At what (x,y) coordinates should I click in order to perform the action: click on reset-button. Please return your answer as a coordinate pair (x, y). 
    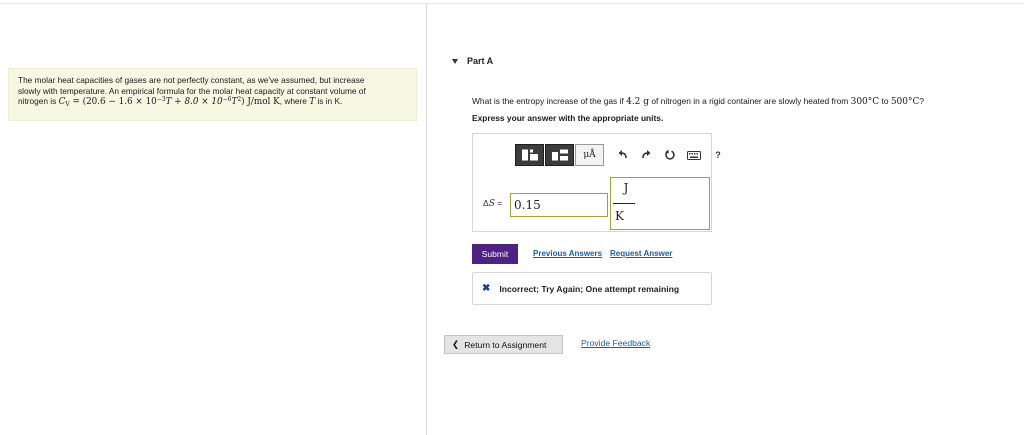
    Looking at the image, I should click on (670, 155).